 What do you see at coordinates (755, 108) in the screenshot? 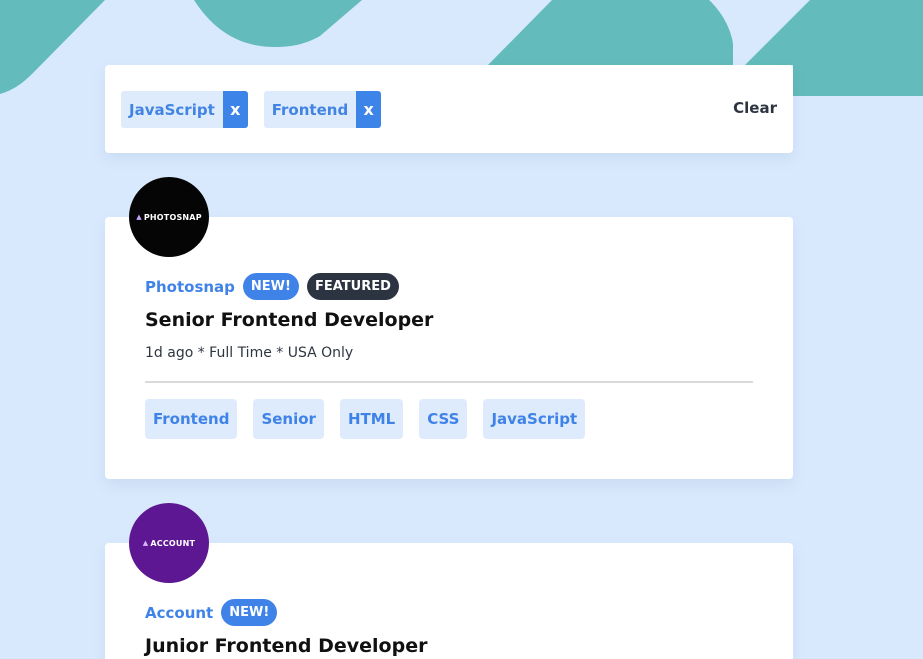
I see `clear-filters-button: Clear` at bounding box center [755, 108].